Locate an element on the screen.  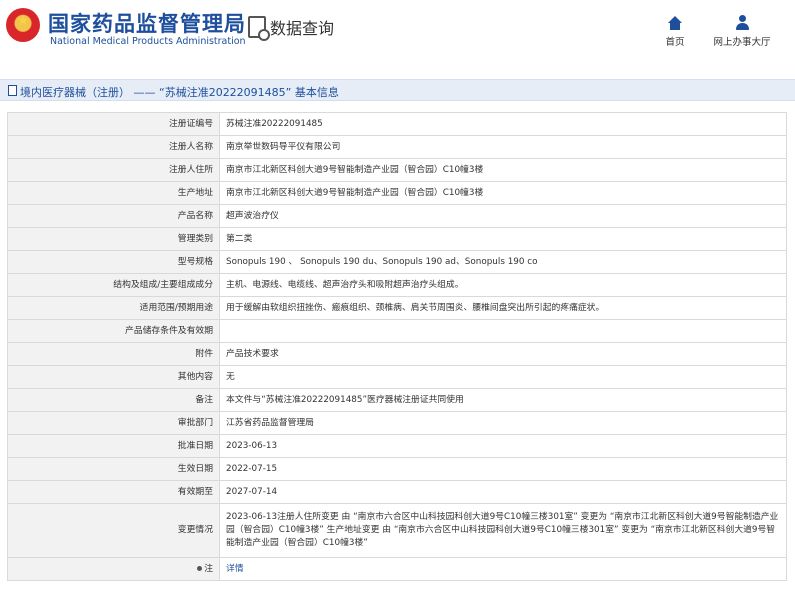
field-label: 附件 is located at coordinates (113, 354).